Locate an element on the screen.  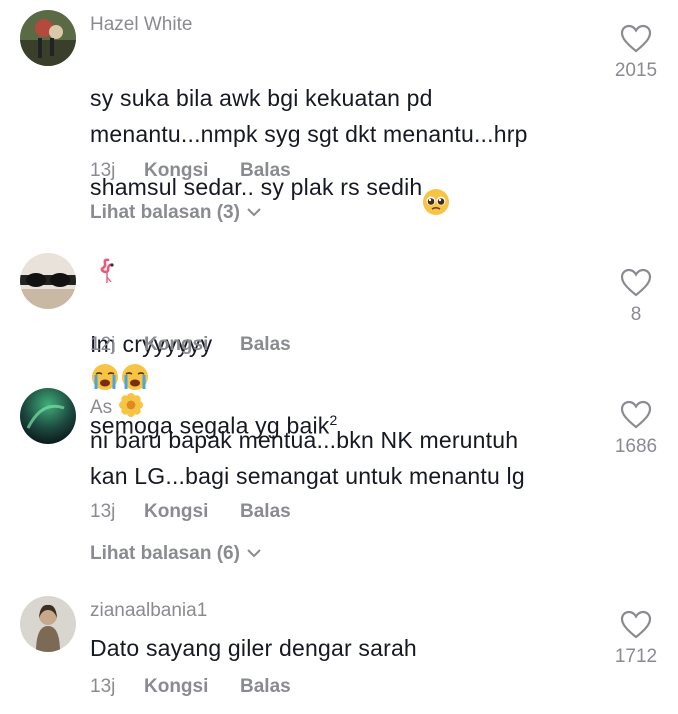
view-replies-button: Lihat balasan (3) is located at coordinates (176, 213).